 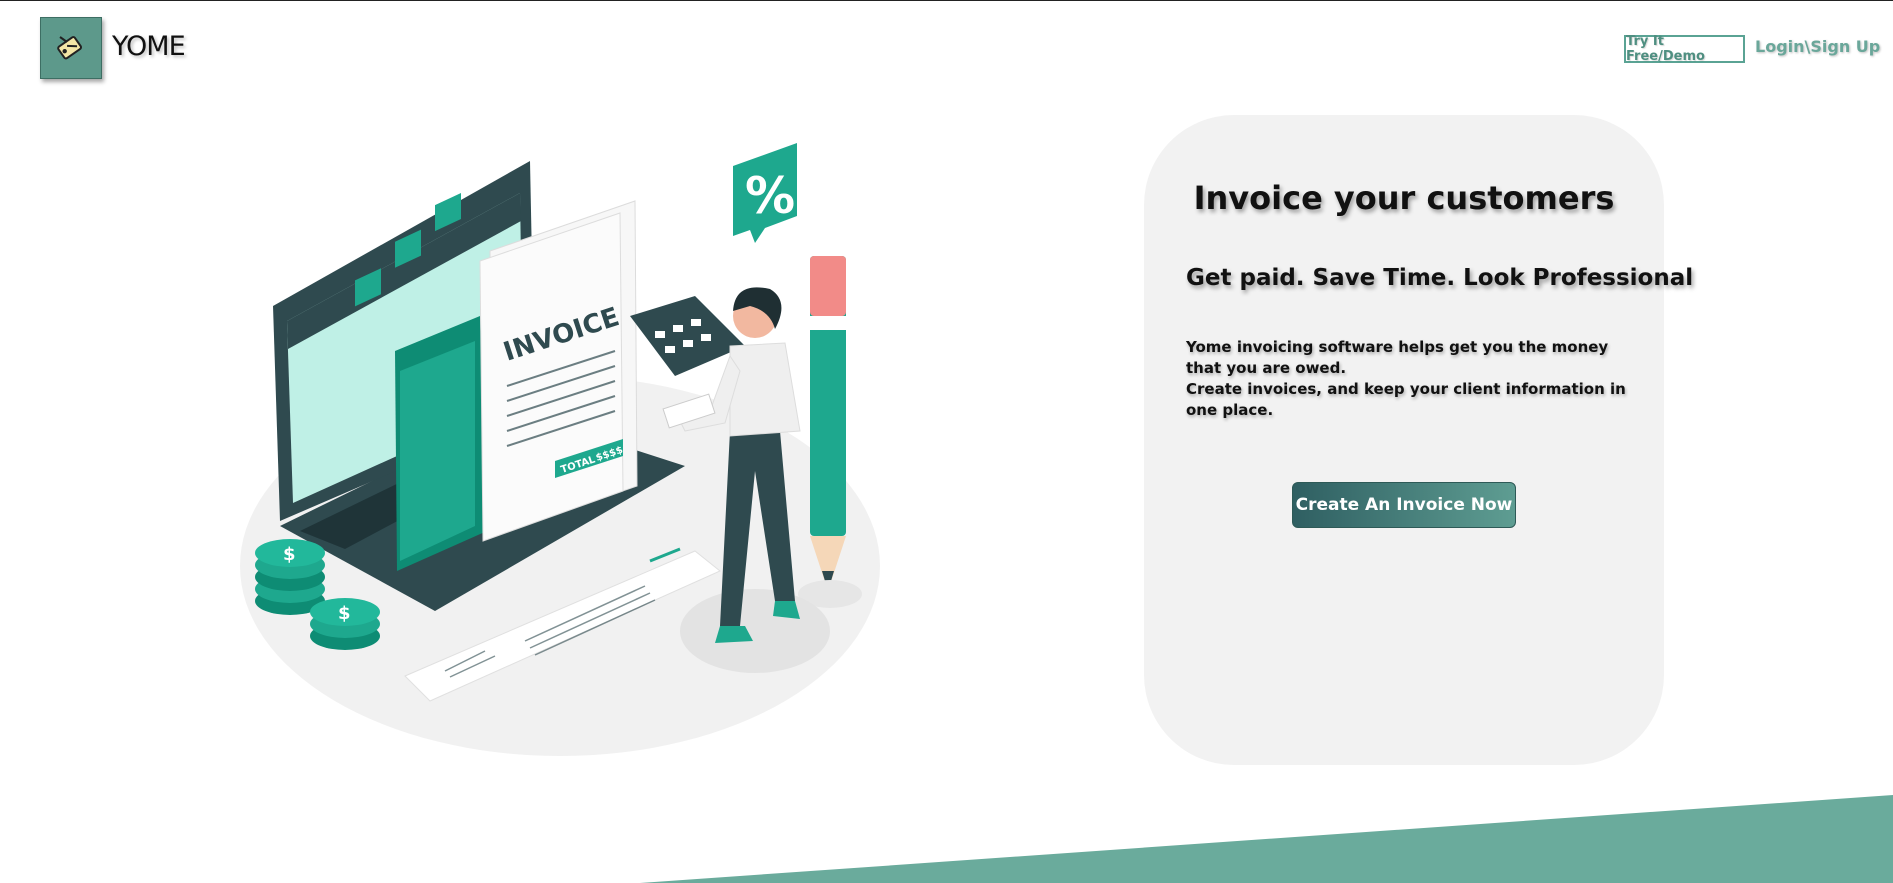 I want to click on hero-title: Invoice your customers, so click(x=1404, y=198).